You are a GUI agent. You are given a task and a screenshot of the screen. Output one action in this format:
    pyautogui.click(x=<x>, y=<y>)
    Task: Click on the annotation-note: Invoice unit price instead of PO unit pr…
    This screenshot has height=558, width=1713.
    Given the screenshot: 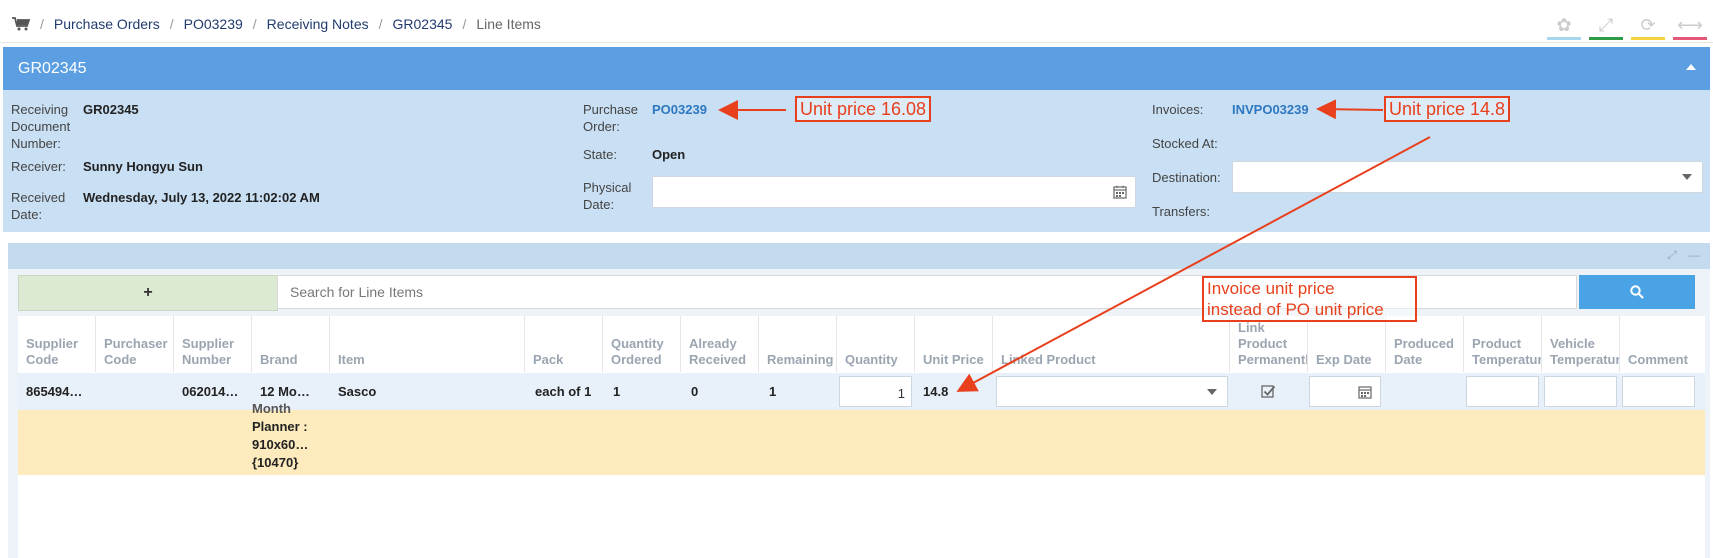 What is the action you would take?
    pyautogui.click(x=1309, y=299)
    